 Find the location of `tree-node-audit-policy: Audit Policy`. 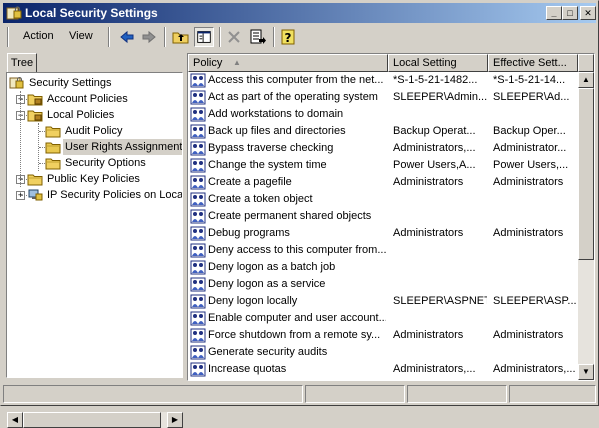

tree-node-audit-policy: Audit Policy is located at coordinates (94, 131).